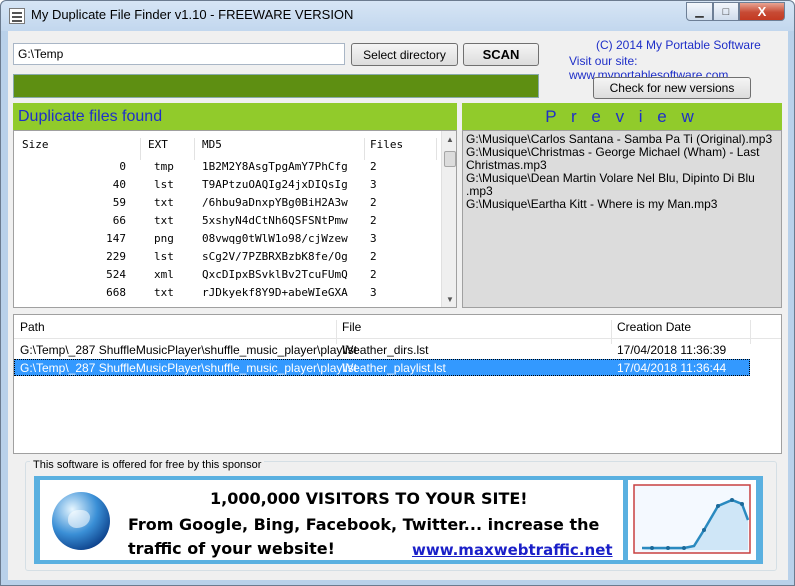 This screenshot has height=586, width=795. I want to click on banner-url-link: www.maxwebtraffic.net, so click(512, 550).